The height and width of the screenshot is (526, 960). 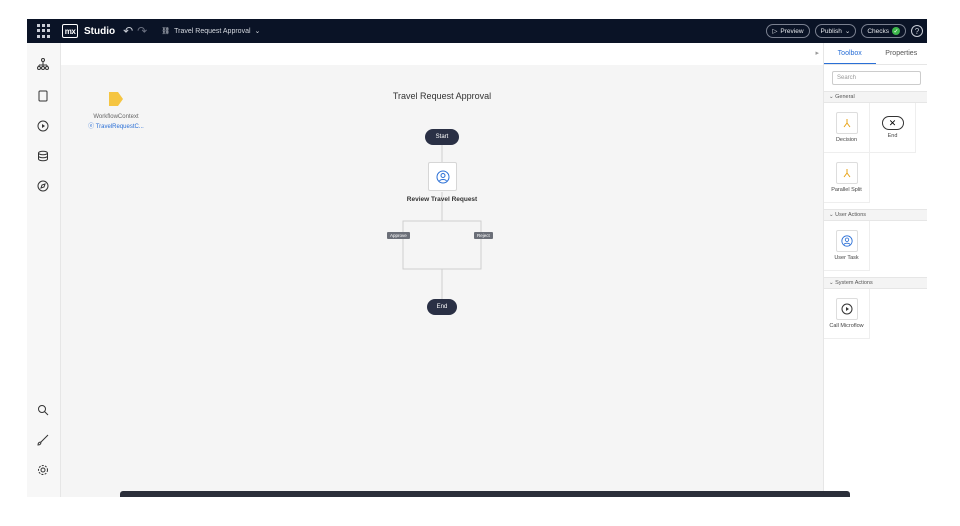 I want to click on app-switcher-icon, so click(x=44, y=31).